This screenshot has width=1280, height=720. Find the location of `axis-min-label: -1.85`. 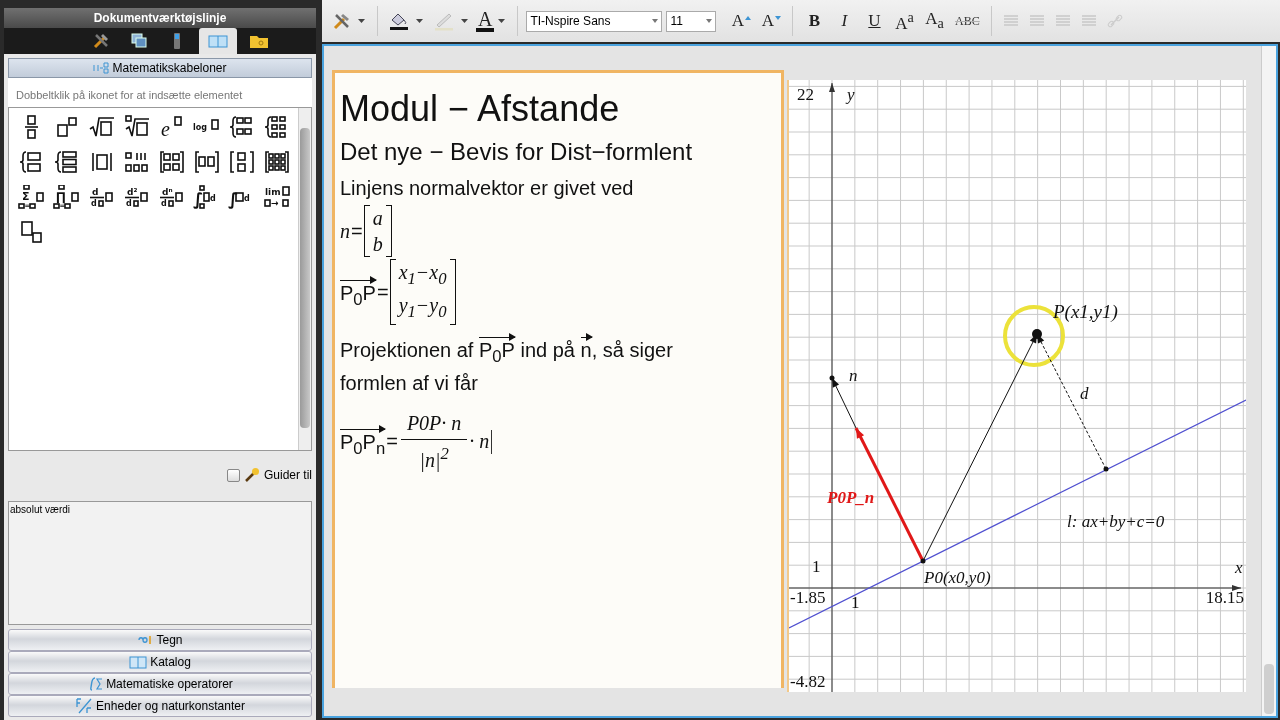

axis-min-label: -1.85 is located at coordinates (808, 597).